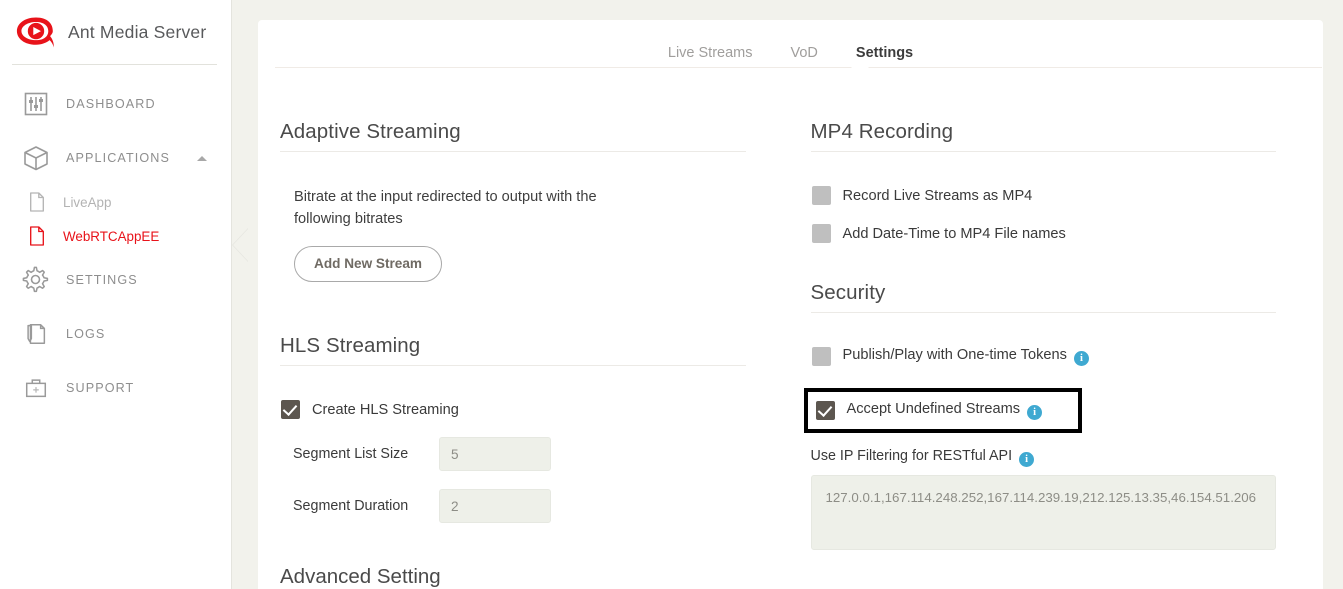 Image resolution: width=1343 pixels, height=589 pixels. I want to click on sidebar-item-label: SUPPORT, so click(100, 388).